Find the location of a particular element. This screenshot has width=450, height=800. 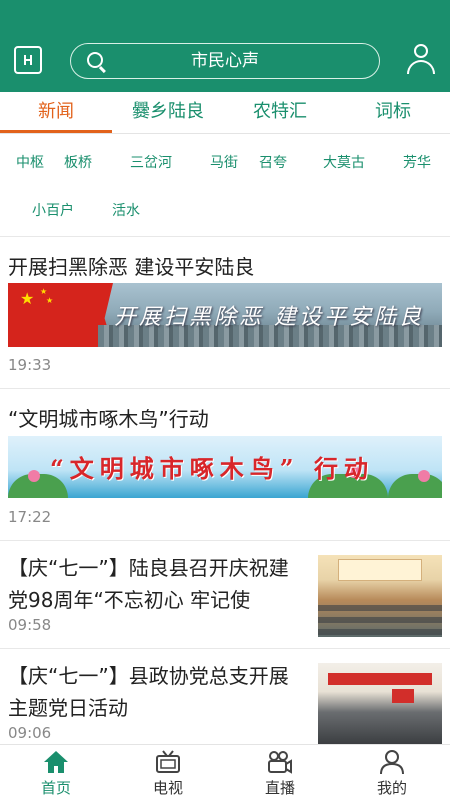

banner-caption: 开展扫黑除恶 建设平安陆良 is located at coordinates (269, 317).